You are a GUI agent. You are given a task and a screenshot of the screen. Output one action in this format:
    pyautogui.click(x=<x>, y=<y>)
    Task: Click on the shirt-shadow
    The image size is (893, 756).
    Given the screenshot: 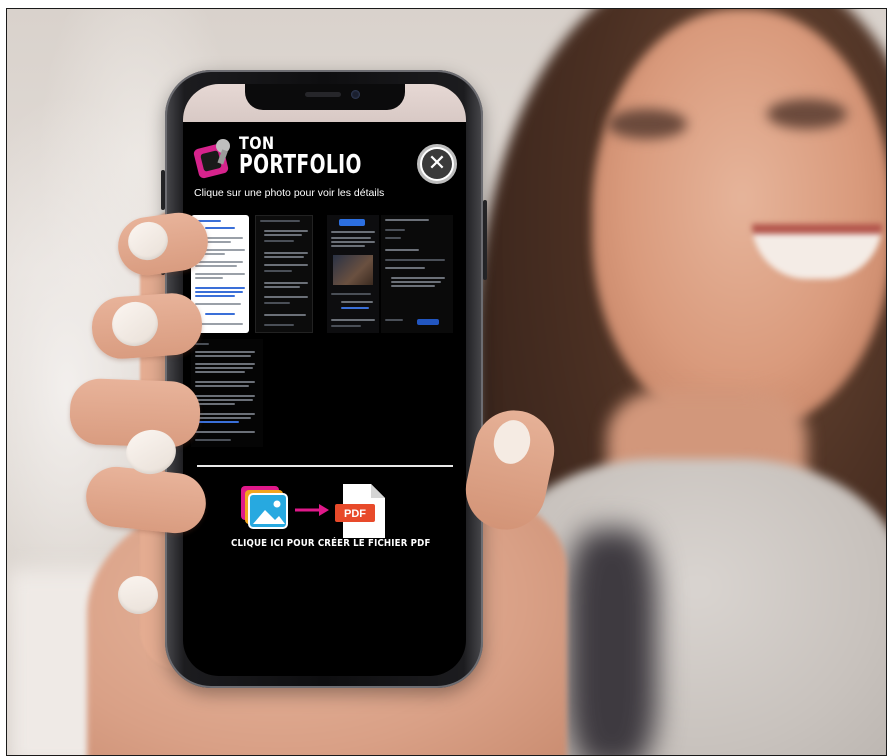 What is the action you would take?
    pyautogui.click(x=612, y=642)
    